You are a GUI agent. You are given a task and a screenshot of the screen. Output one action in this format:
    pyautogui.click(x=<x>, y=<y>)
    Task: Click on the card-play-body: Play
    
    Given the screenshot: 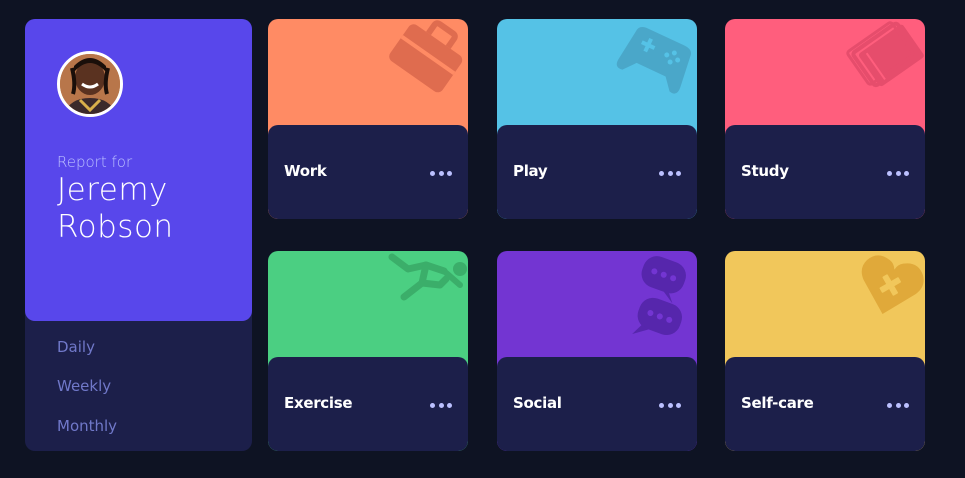 What is the action you would take?
    pyautogui.click(x=597, y=172)
    